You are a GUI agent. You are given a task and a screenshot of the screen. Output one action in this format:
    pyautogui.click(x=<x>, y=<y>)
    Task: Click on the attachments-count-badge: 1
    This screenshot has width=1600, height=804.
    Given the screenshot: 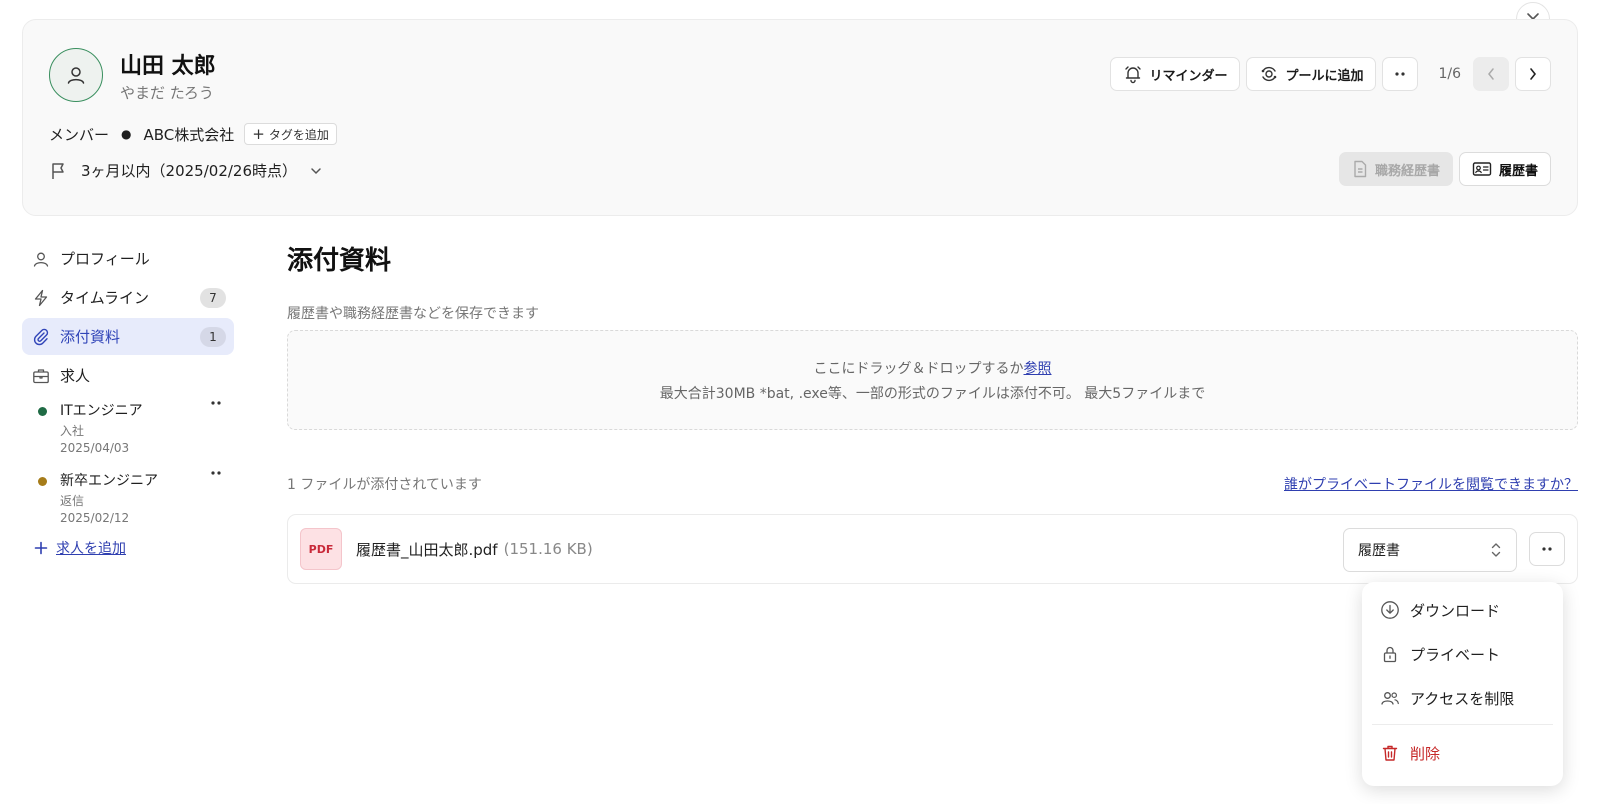 What is the action you would take?
    pyautogui.click(x=213, y=336)
    